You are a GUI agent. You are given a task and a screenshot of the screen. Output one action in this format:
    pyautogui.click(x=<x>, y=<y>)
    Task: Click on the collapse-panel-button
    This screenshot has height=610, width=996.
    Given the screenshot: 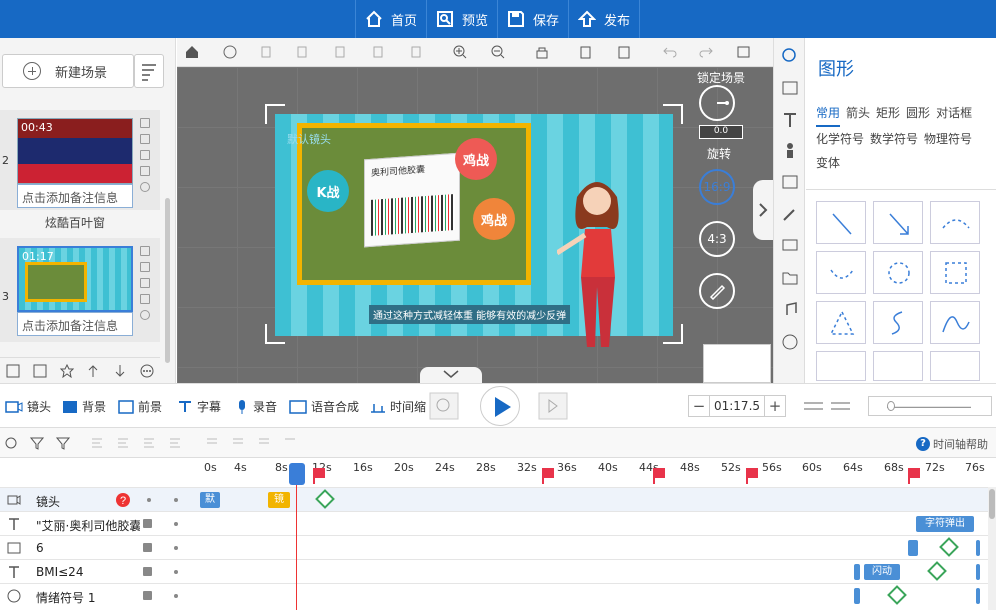 What is the action you would take?
    pyautogui.click(x=763, y=210)
    